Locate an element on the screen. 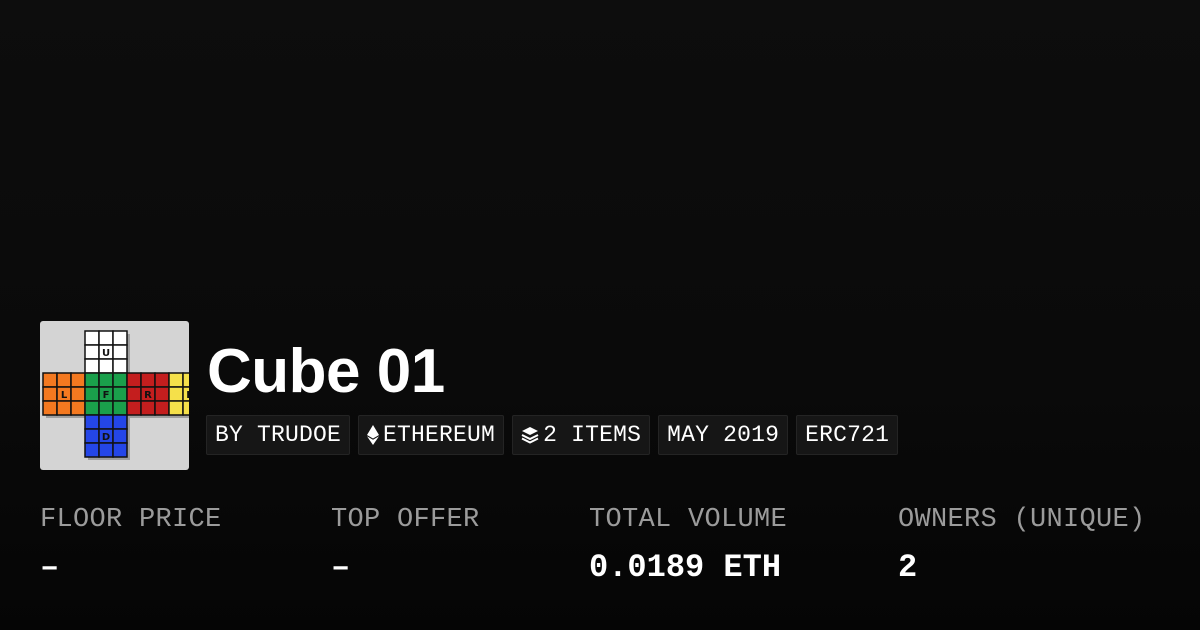 Image resolution: width=1200 pixels, height=630 pixels. cube-face-letter-b: B is located at coordinates (187, 395).